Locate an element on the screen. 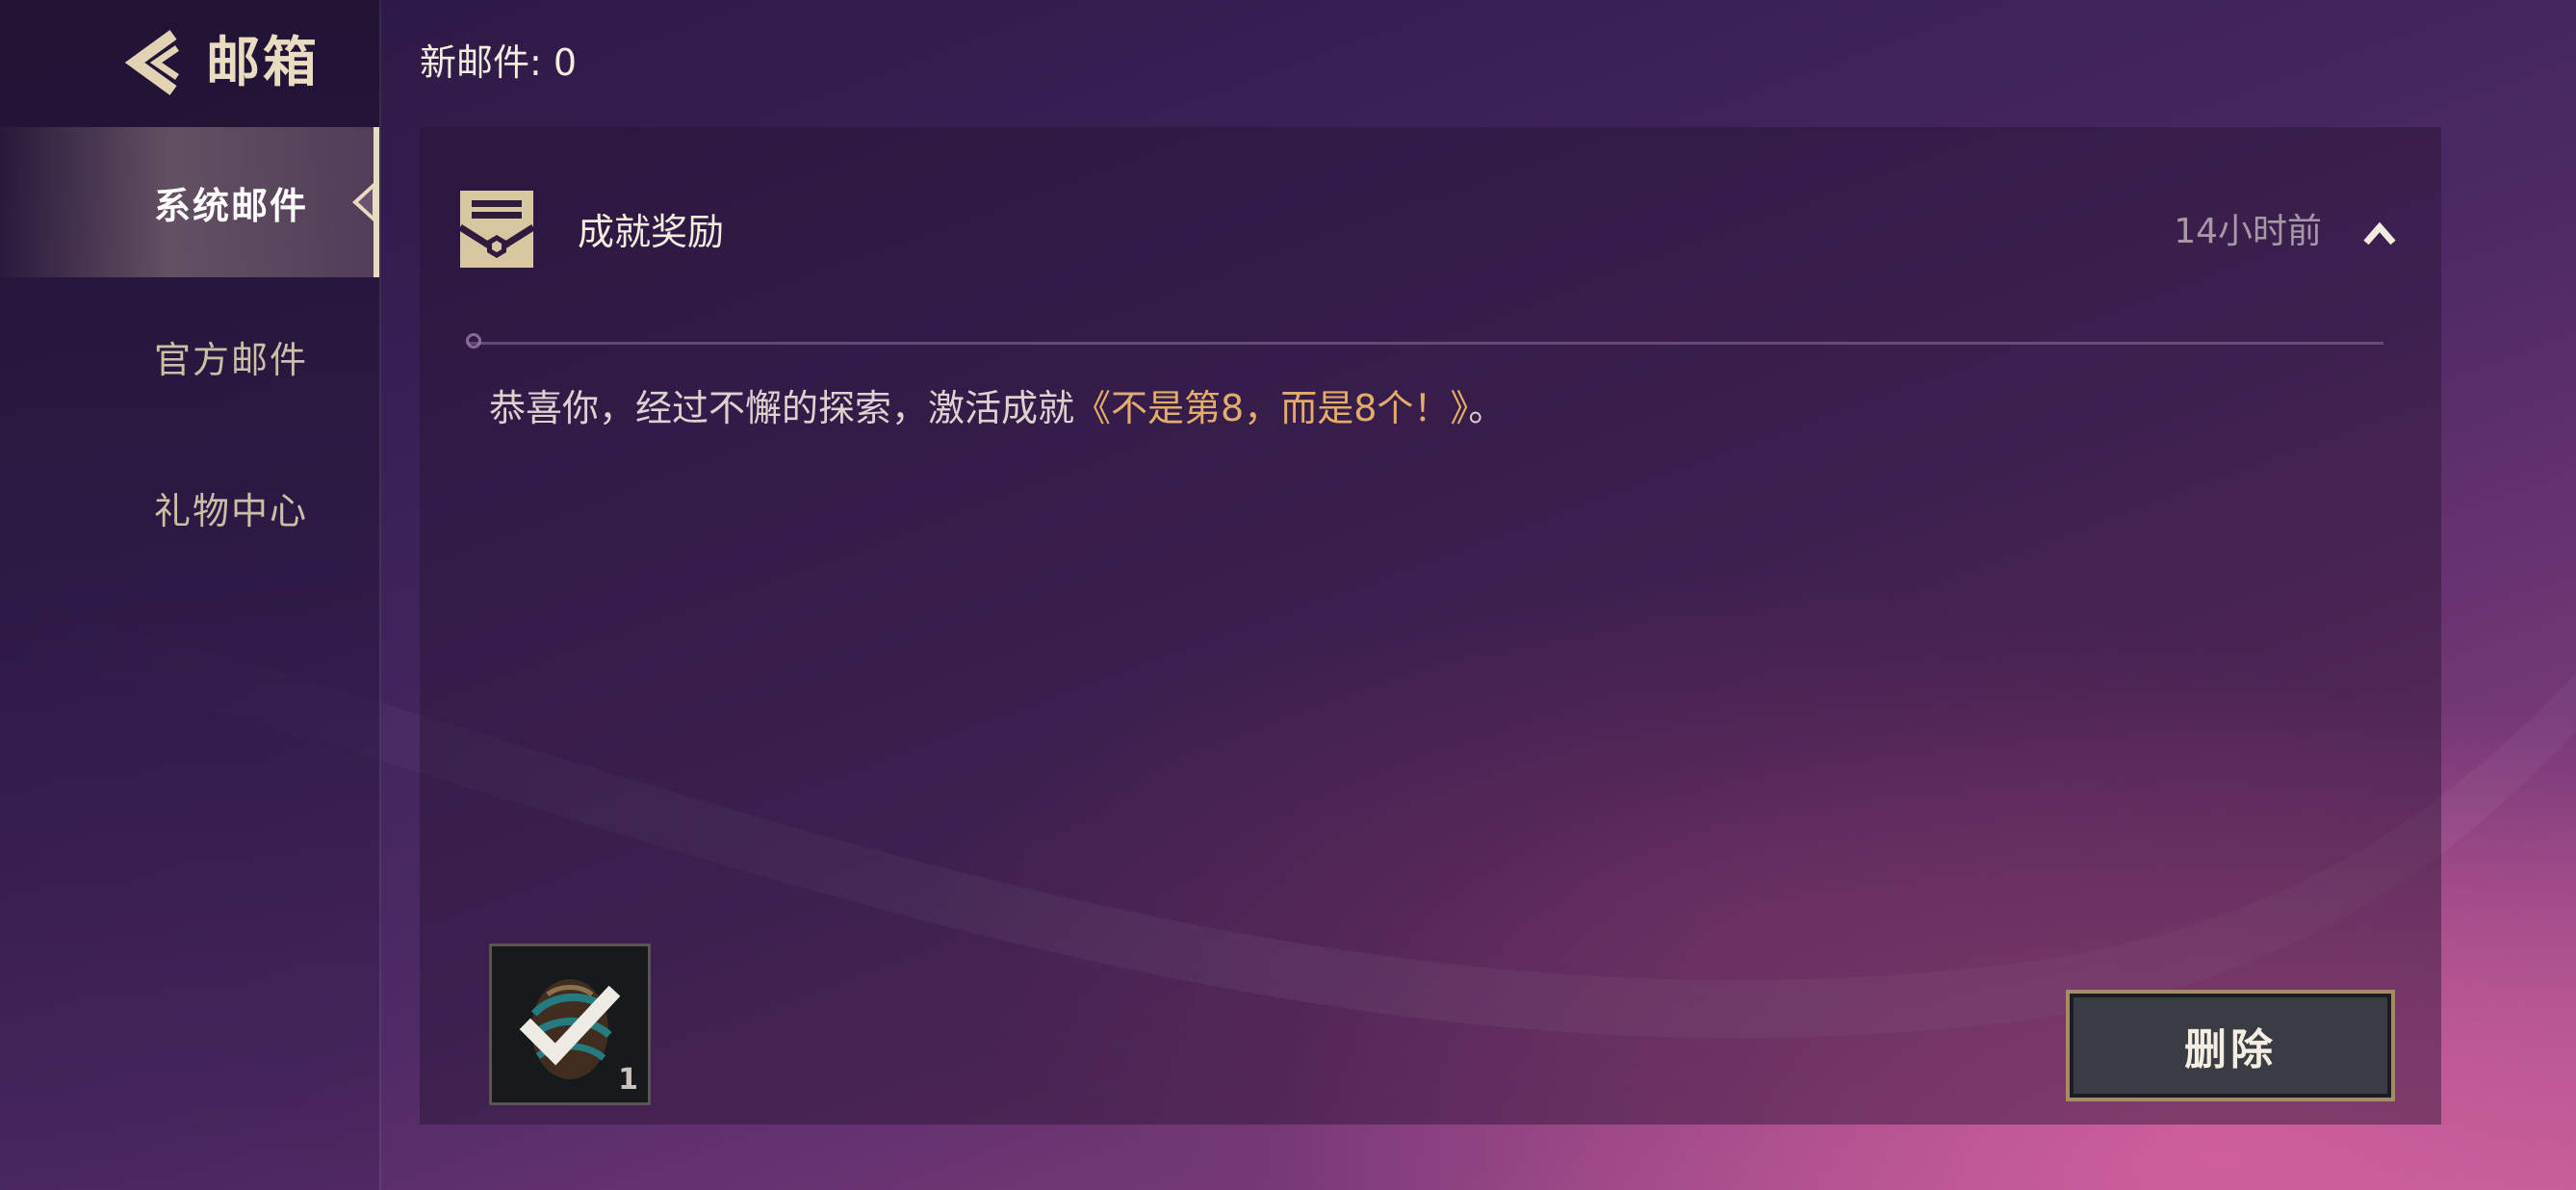  mail-body-suffix: 。 is located at coordinates (1487, 408).